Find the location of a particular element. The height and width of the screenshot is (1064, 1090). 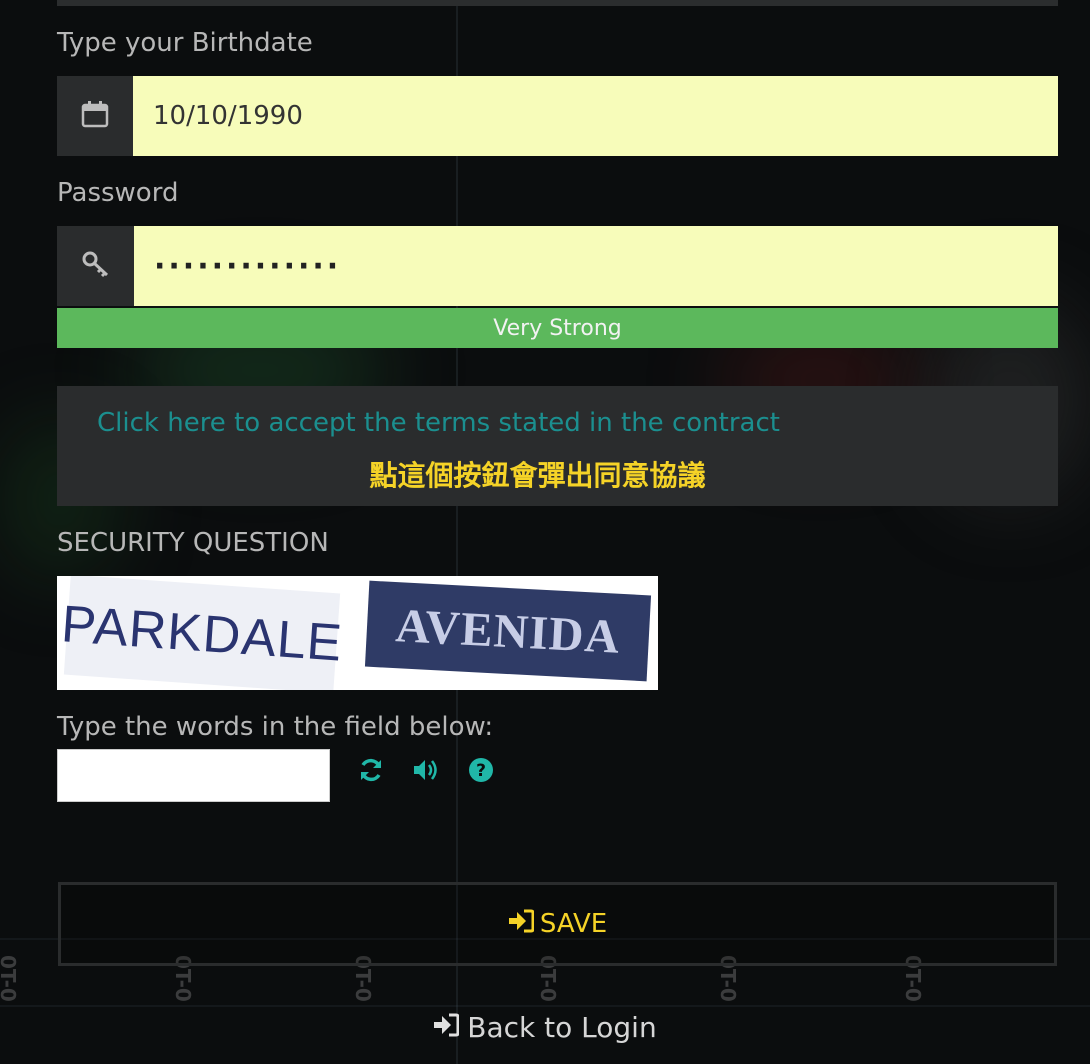

save-button: SAVE is located at coordinates (557, 924).